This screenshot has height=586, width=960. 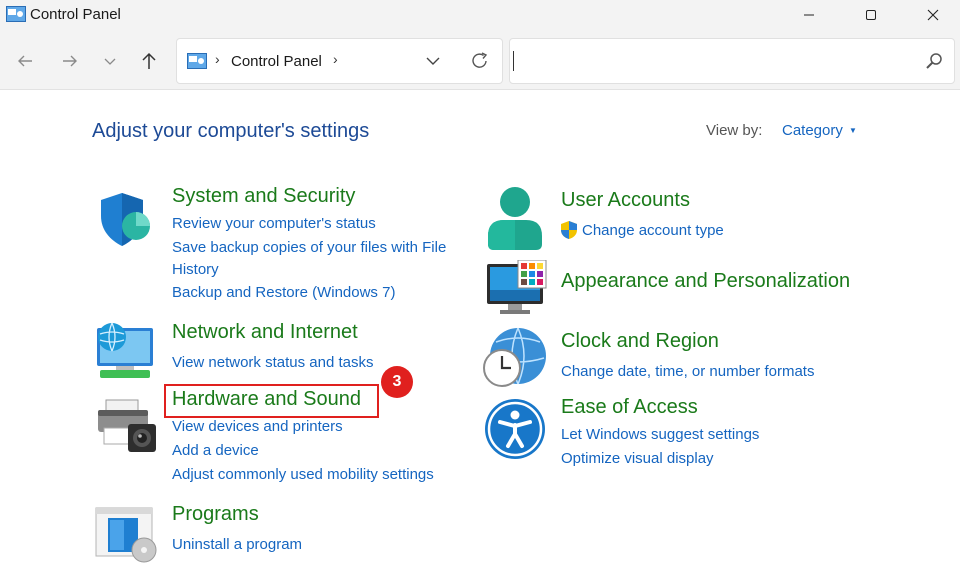 What do you see at coordinates (637, 458) in the screenshot?
I see `optimize-display-link: Optimize visual display` at bounding box center [637, 458].